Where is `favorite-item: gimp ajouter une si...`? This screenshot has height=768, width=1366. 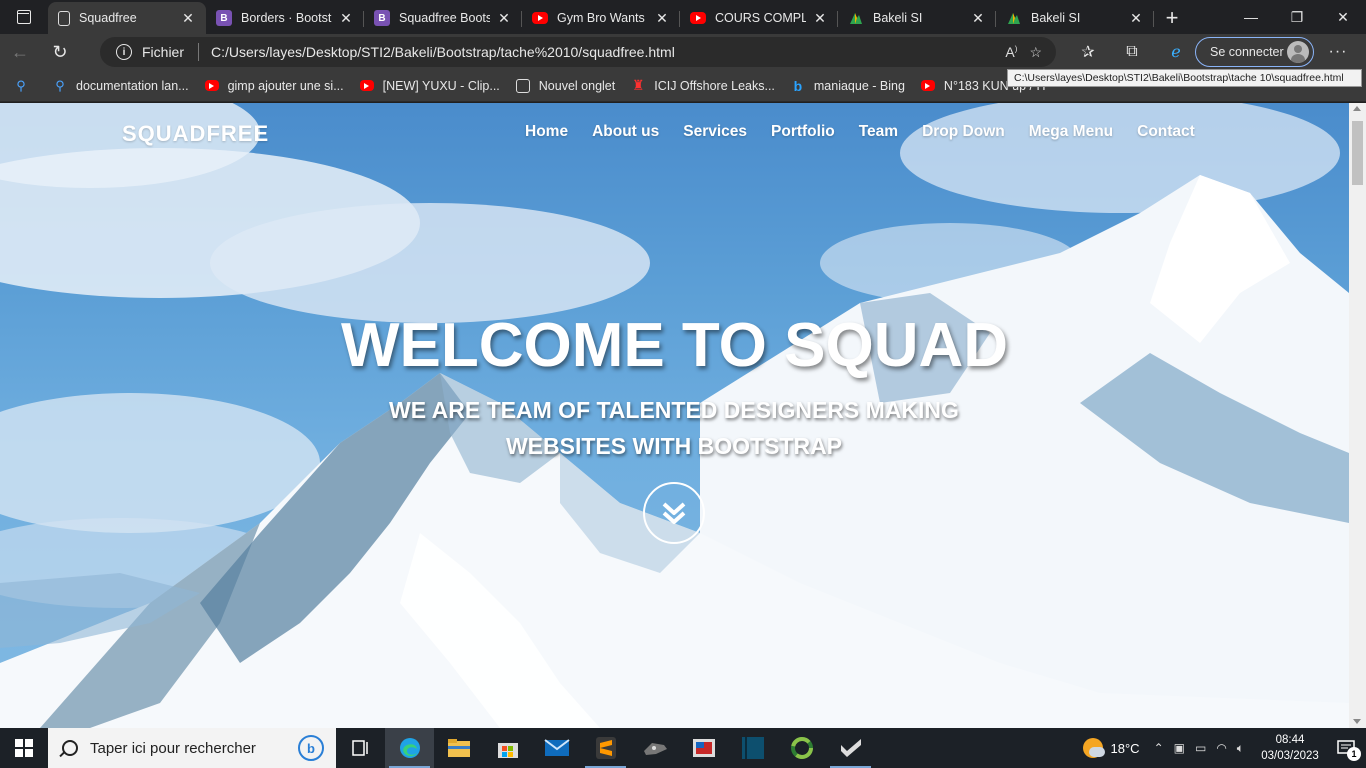 favorite-item: gimp ajouter une si... is located at coordinates (274, 86).